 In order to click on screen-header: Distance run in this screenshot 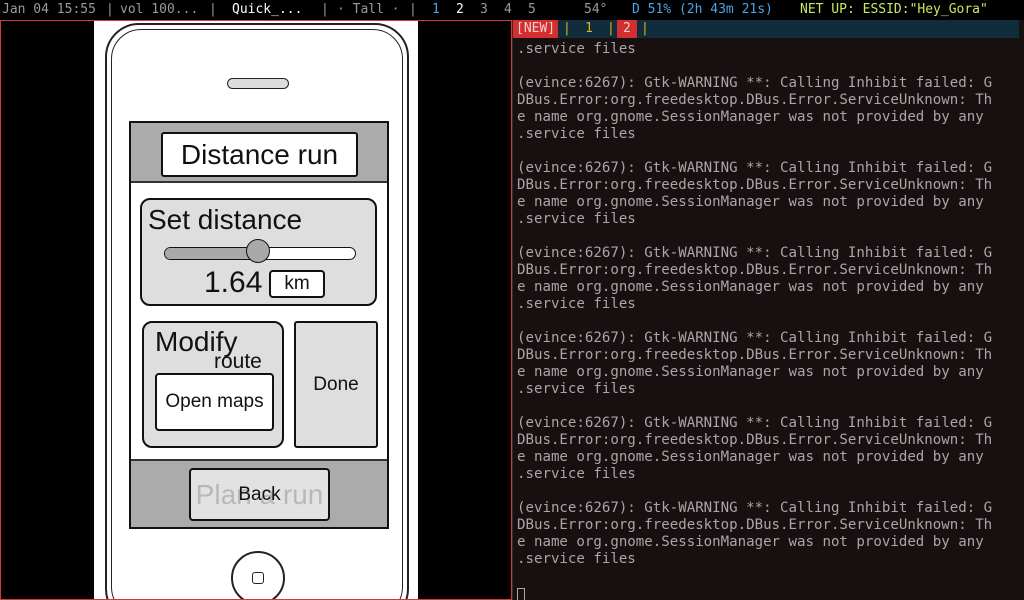, I will do `click(259, 153)`.